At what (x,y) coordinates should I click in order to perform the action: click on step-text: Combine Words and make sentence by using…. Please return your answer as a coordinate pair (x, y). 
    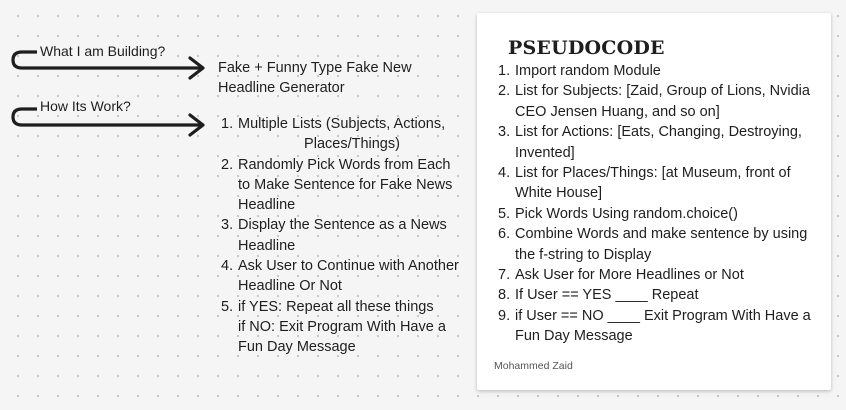
    Looking at the image, I should click on (661, 244).